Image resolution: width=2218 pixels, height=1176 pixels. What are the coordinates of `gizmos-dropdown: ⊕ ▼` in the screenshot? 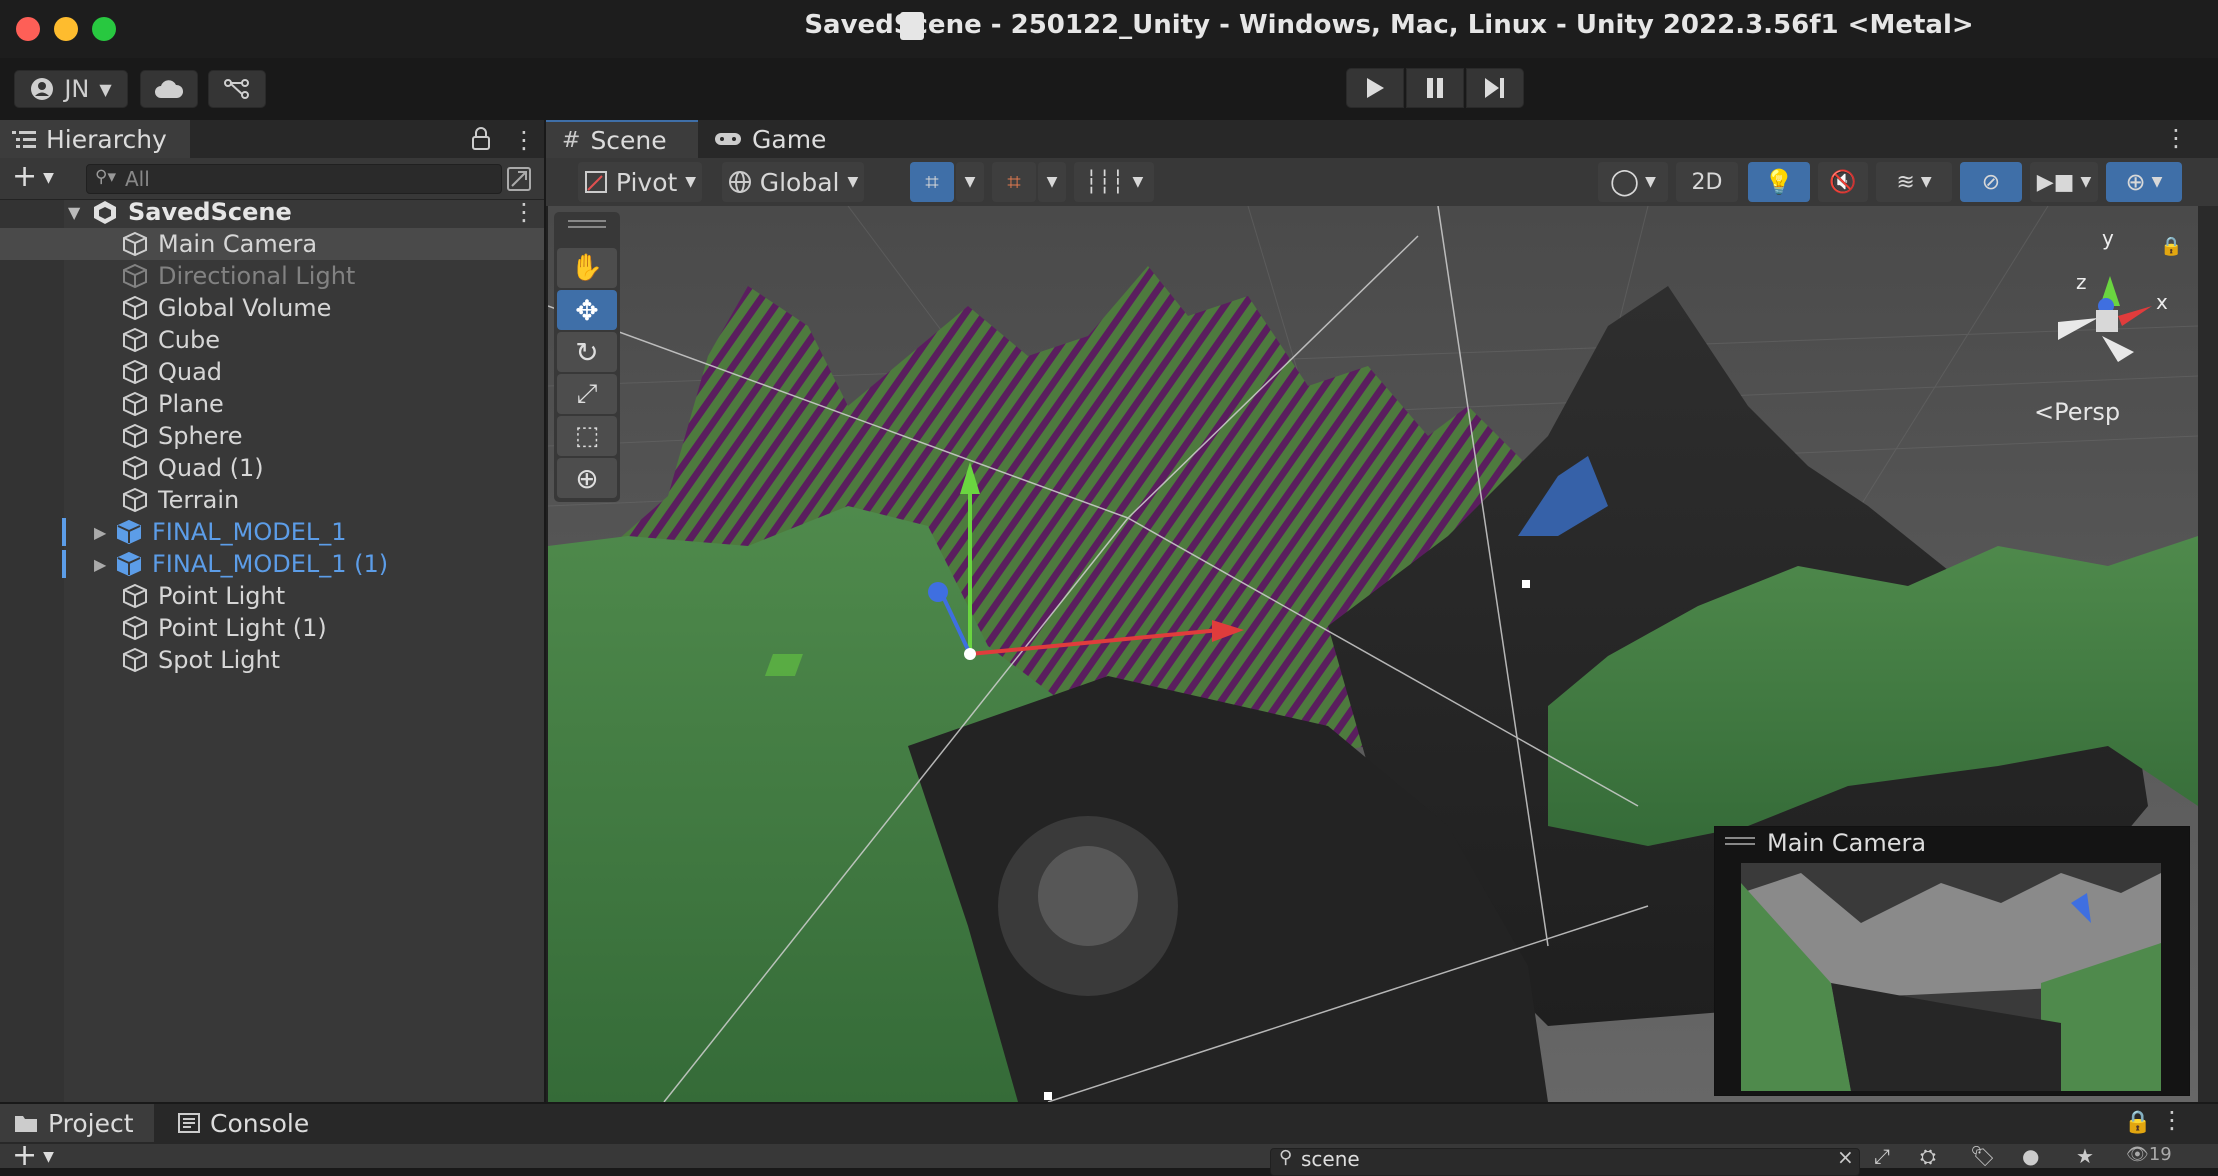 It's located at (2144, 182).